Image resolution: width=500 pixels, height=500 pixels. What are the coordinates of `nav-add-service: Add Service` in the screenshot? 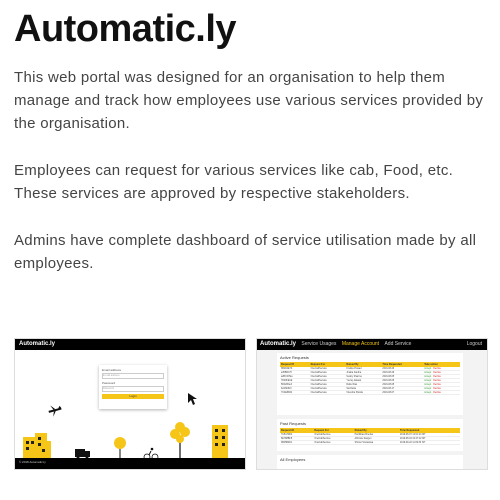 It's located at (397, 344).